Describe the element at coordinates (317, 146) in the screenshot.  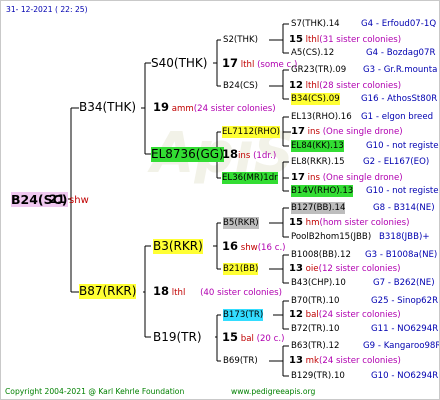
I see `g4-5-name: EL84(KK).13` at that location.